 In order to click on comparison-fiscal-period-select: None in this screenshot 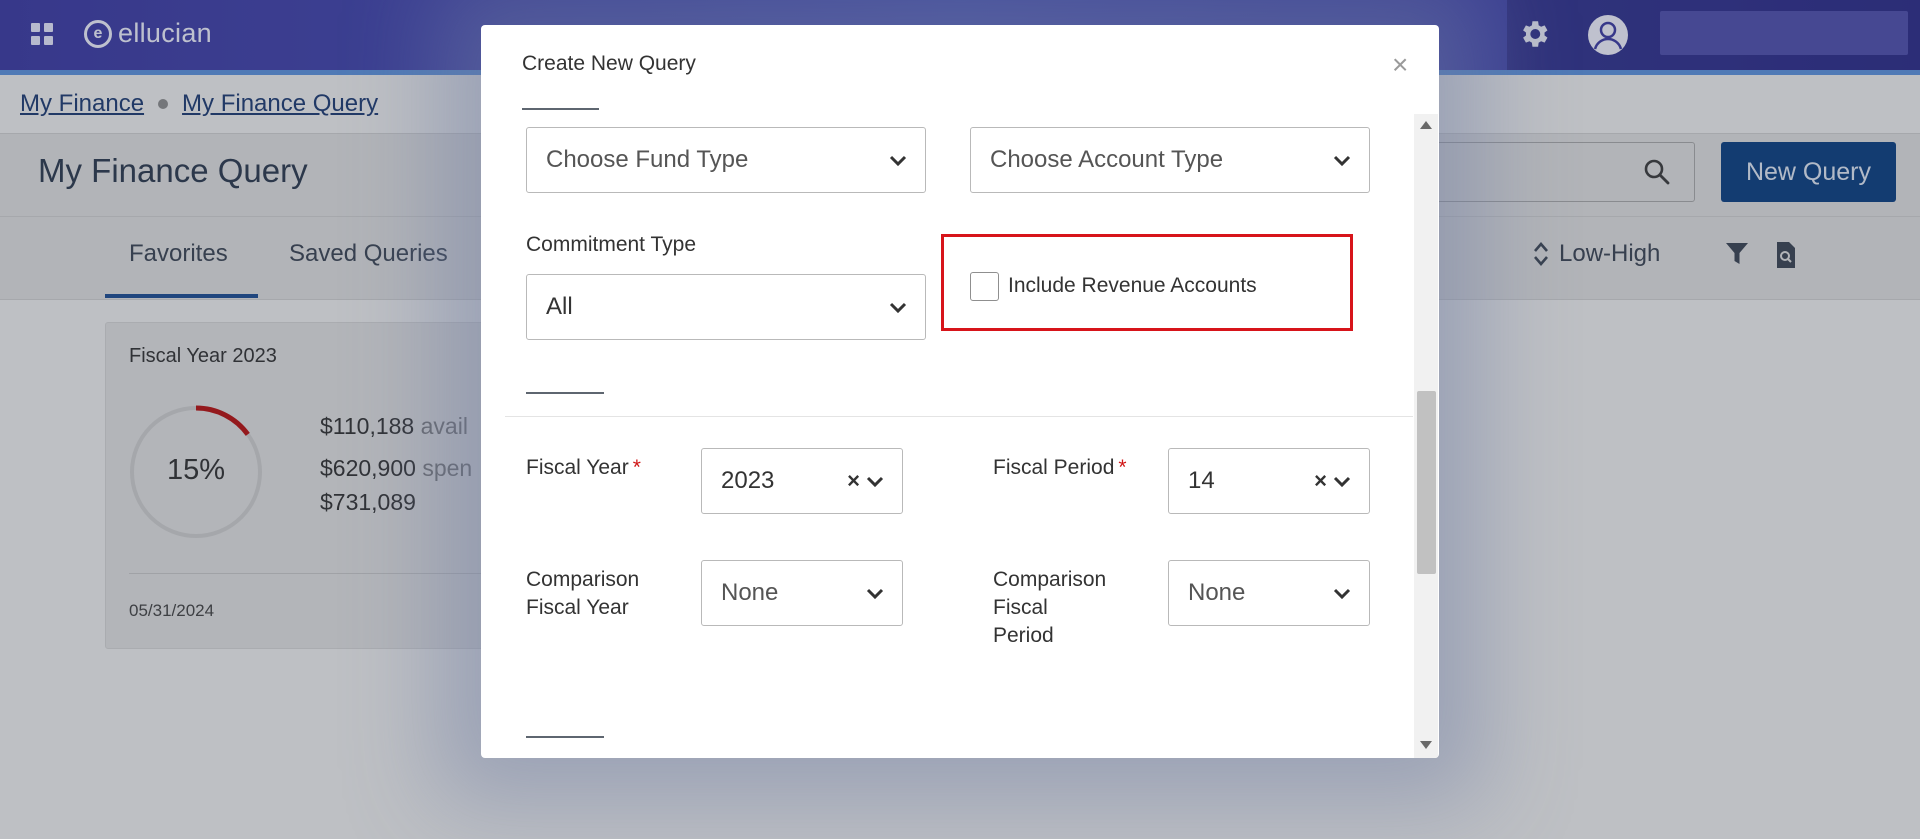, I will do `click(1269, 593)`.